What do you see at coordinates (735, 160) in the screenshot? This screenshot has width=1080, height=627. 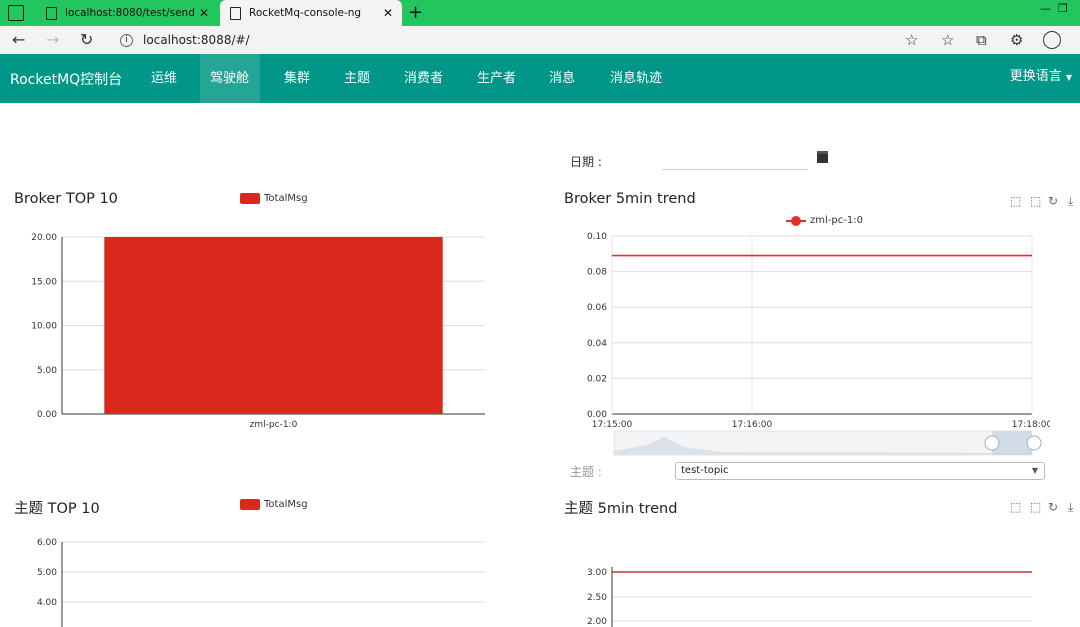 I see `date-input` at bounding box center [735, 160].